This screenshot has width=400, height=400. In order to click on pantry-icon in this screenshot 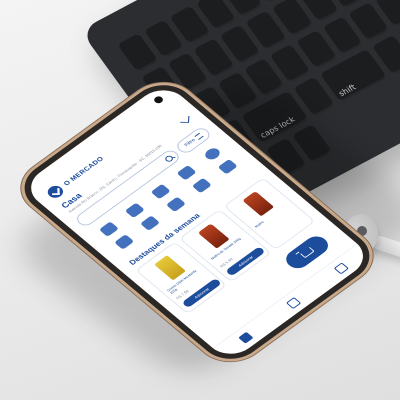, I will do `click(175, 204)`.